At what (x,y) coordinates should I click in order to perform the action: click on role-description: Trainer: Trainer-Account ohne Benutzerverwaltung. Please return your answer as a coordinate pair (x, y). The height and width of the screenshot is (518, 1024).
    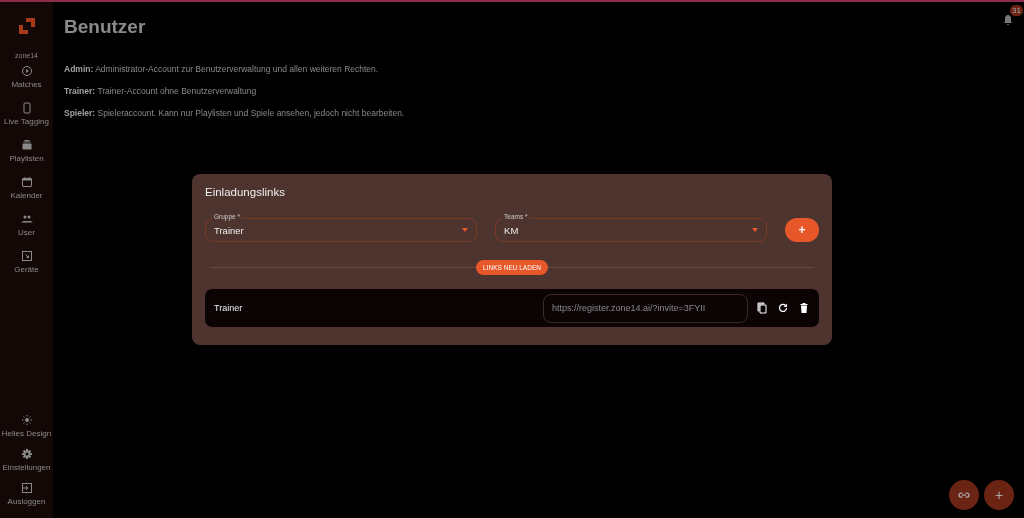
    Looking at the image, I should click on (161, 91).